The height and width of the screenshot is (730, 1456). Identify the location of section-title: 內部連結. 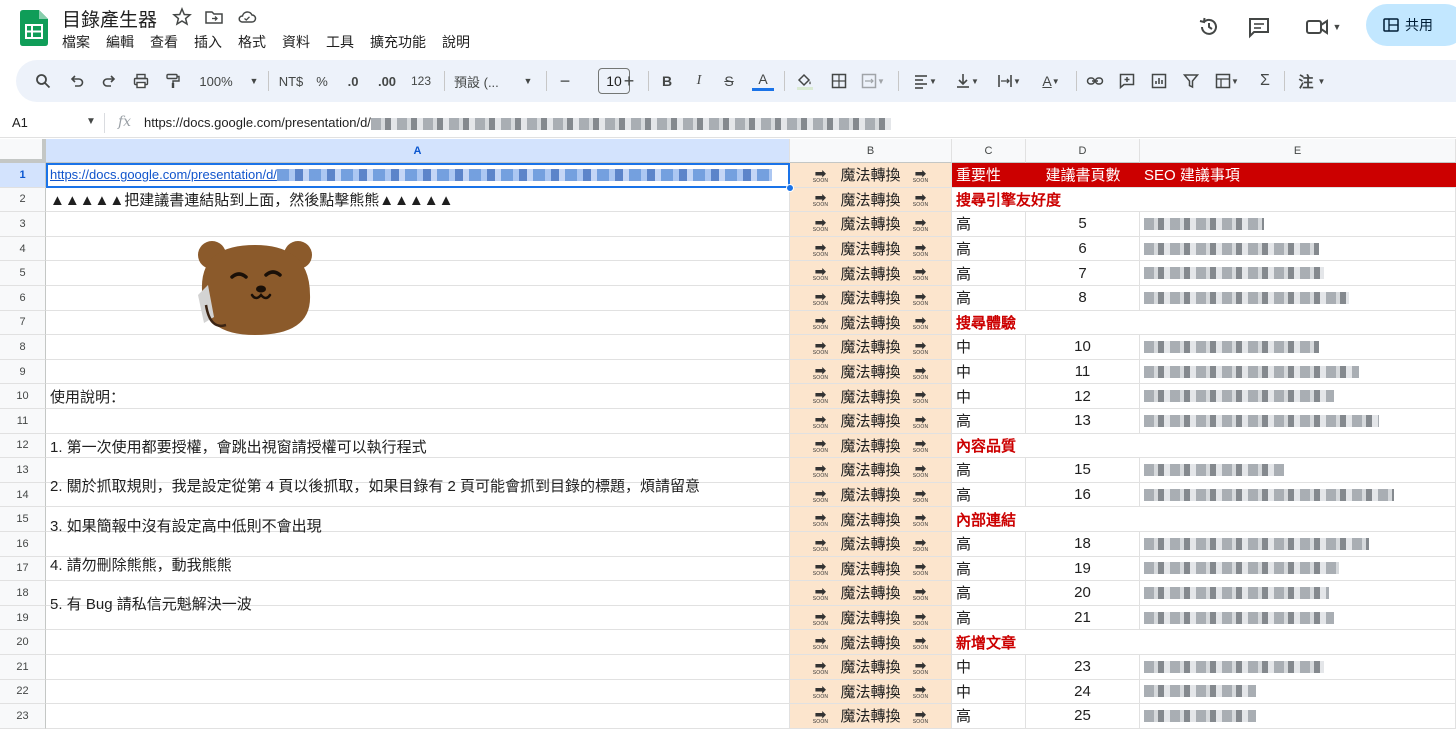
(1204, 519).